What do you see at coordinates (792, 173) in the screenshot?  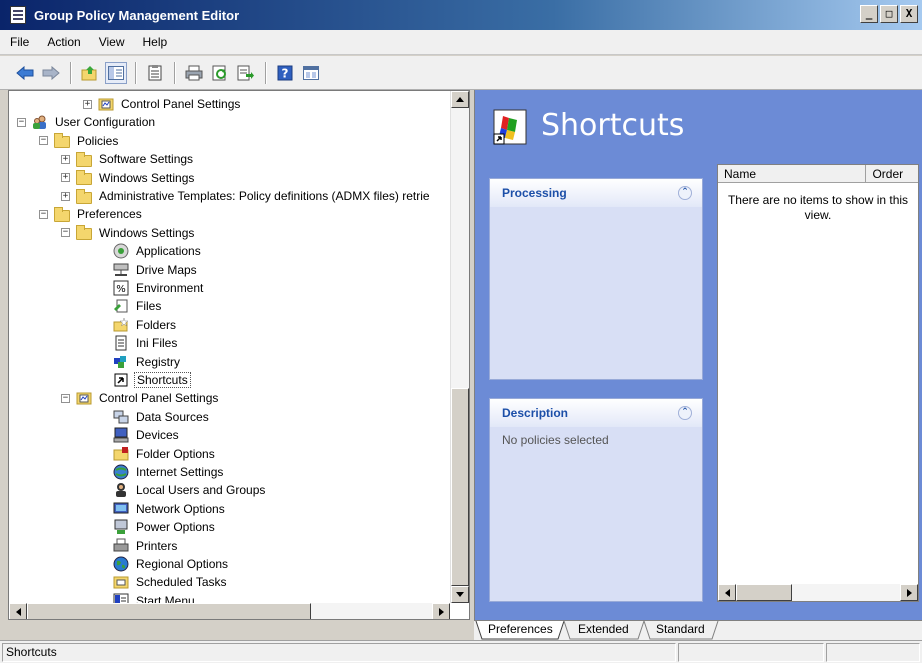 I see `column-header-name: Name` at bounding box center [792, 173].